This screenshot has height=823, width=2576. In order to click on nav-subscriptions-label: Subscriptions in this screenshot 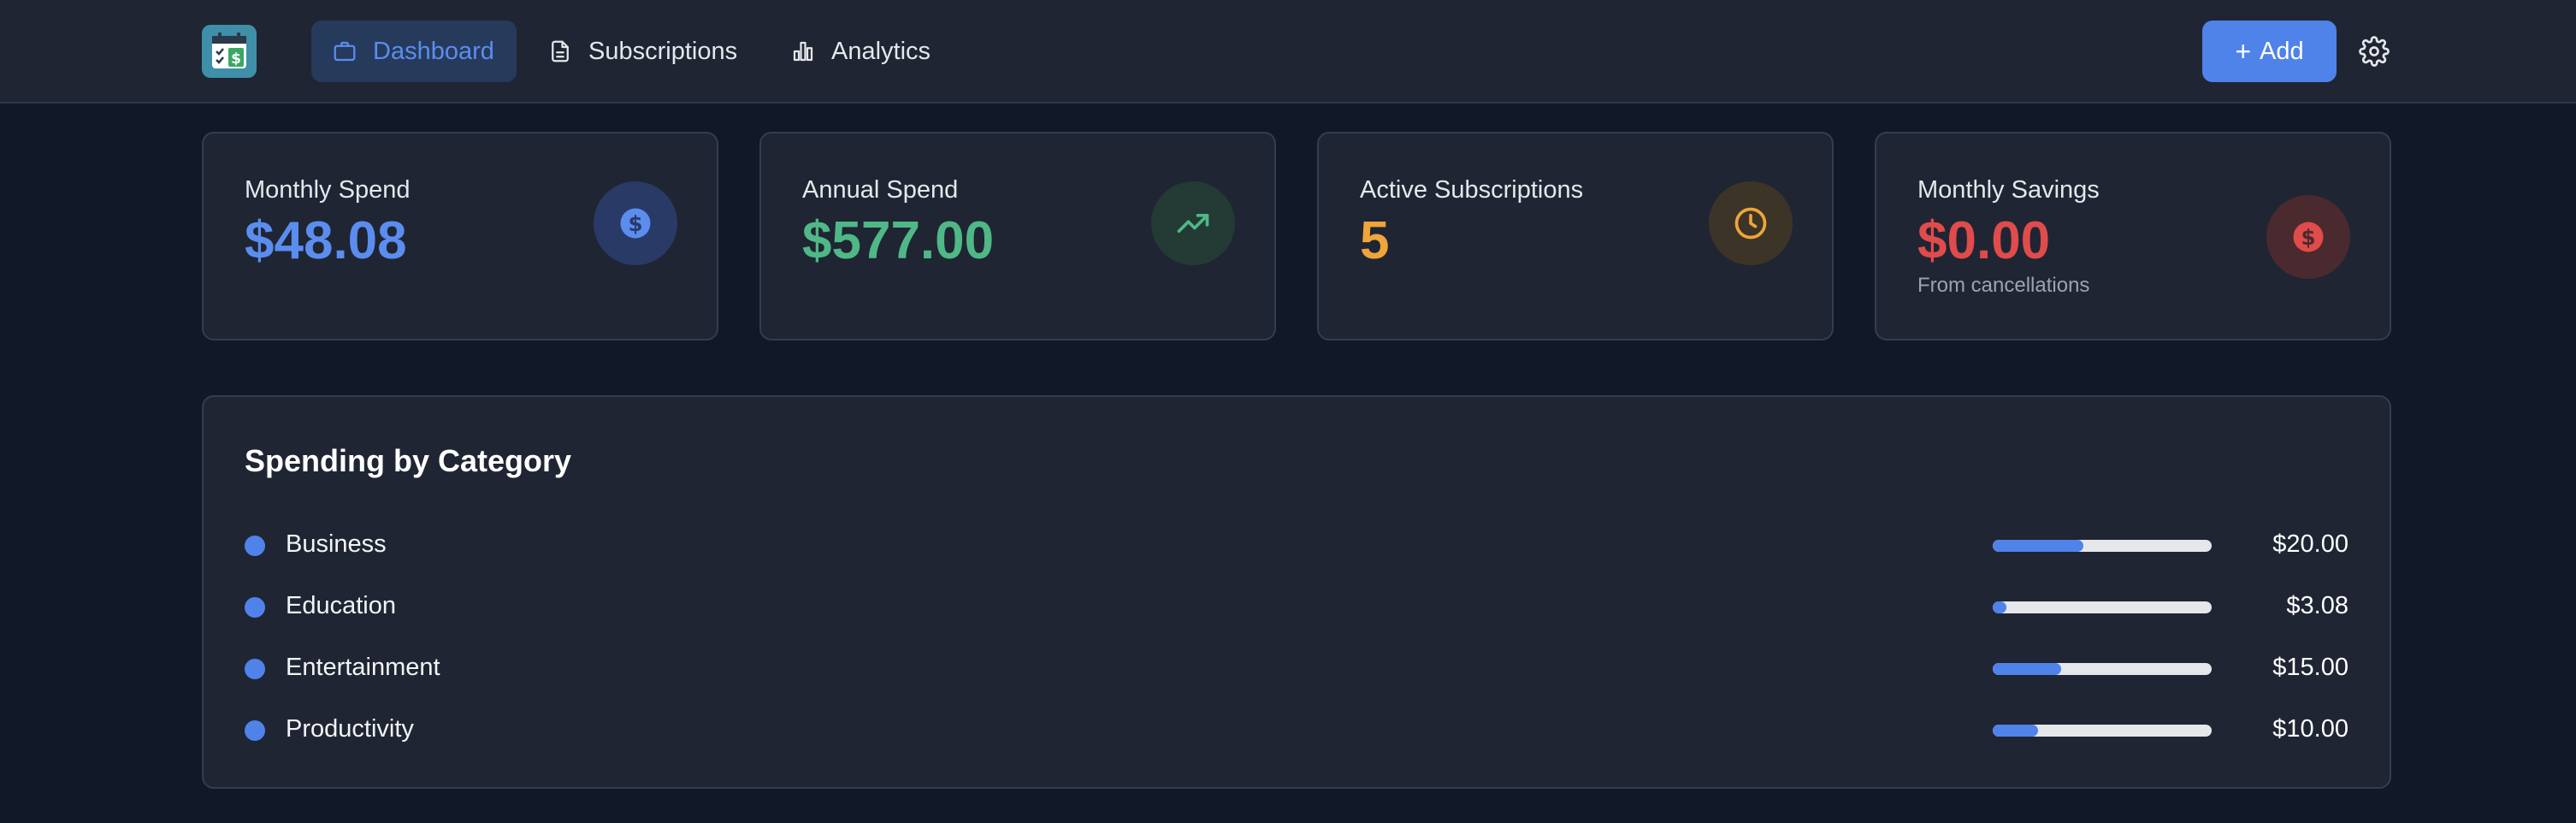, I will do `click(663, 51)`.